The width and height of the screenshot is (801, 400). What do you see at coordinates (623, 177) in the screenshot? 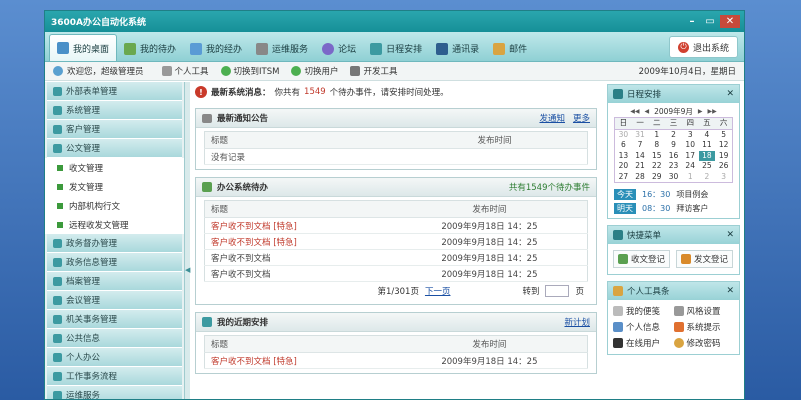
I see `calendar-day: 27` at bounding box center [623, 177].